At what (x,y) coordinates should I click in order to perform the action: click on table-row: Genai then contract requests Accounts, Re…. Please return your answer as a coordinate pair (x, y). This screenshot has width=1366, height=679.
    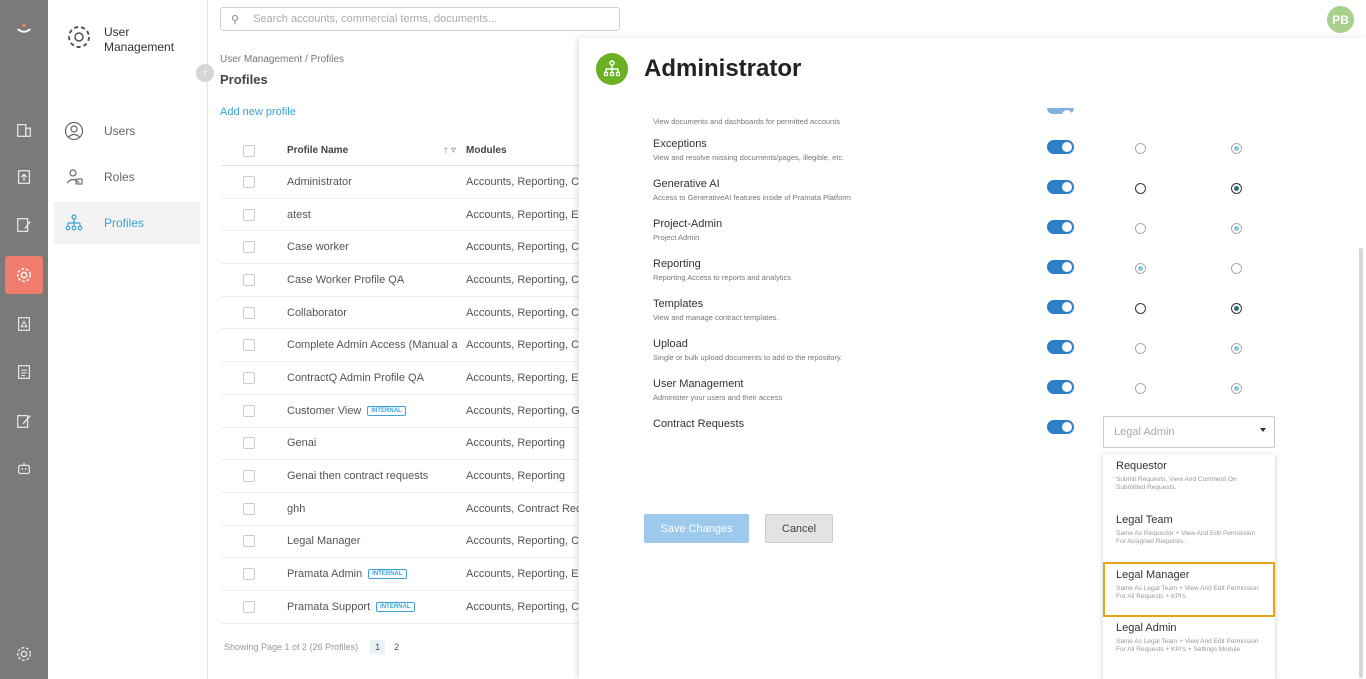
    Looking at the image, I should click on (401, 476).